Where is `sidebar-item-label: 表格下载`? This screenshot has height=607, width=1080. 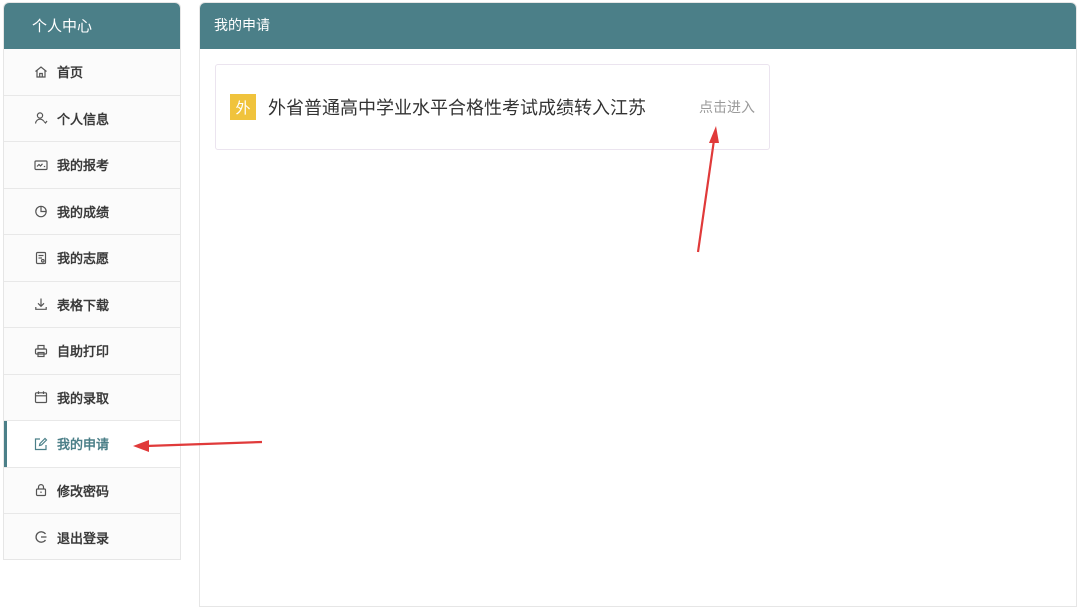 sidebar-item-label: 表格下载 is located at coordinates (83, 306).